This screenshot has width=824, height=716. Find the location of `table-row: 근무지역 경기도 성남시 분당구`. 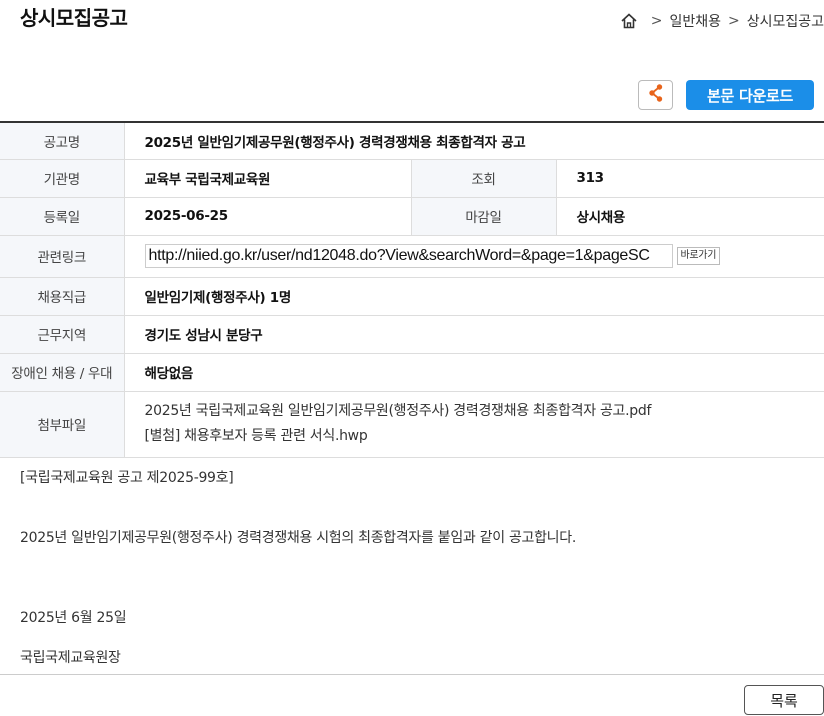

table-row: 근무지역 경기도 성남시 분당구 is located at coordinates (412, 334).